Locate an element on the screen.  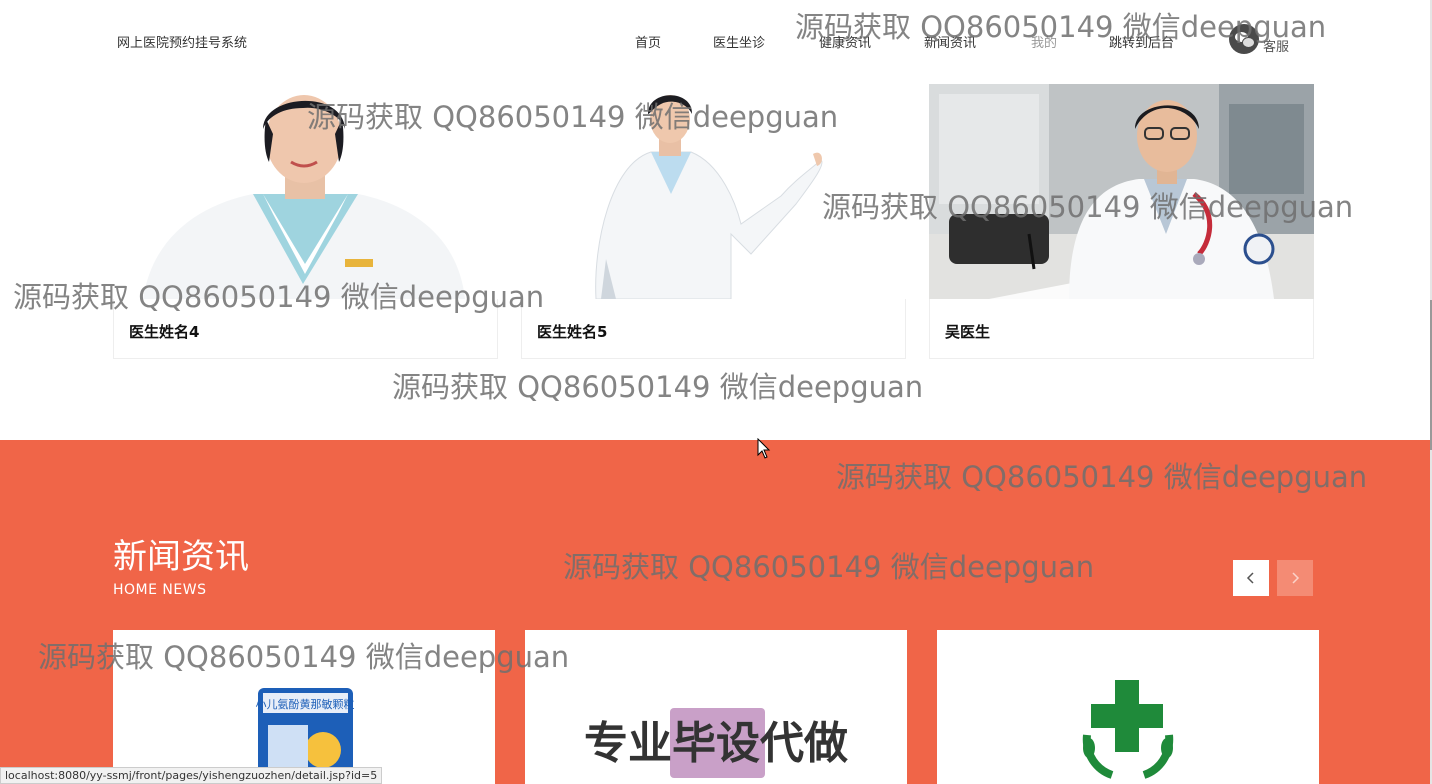
top-header: 网上医院预约挂号系统 首页 医生坐诊 健康资讯 新闻资讯 我的 跳转到后台 客服 is located at coordinates (716, 40).